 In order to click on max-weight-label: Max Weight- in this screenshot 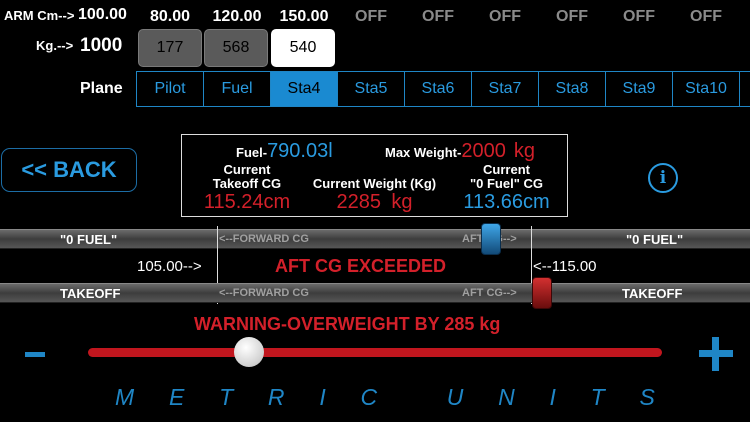, I will do `click(423, 152)`.